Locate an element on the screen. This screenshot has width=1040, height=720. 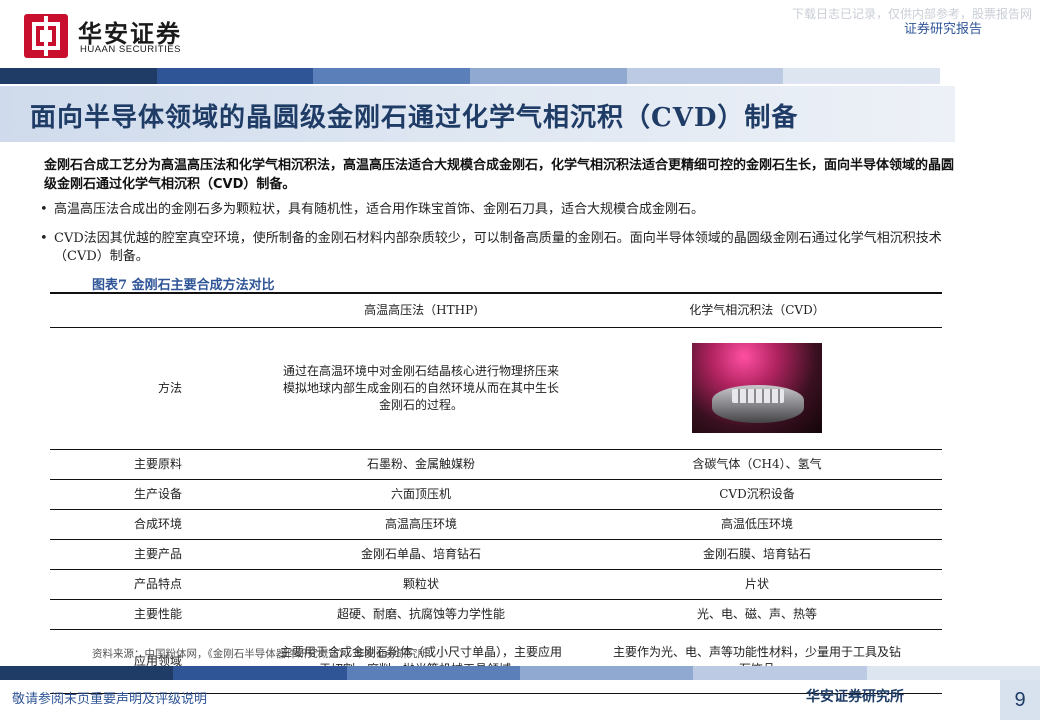
cvd-process-image is located at coordinates (757, 388).